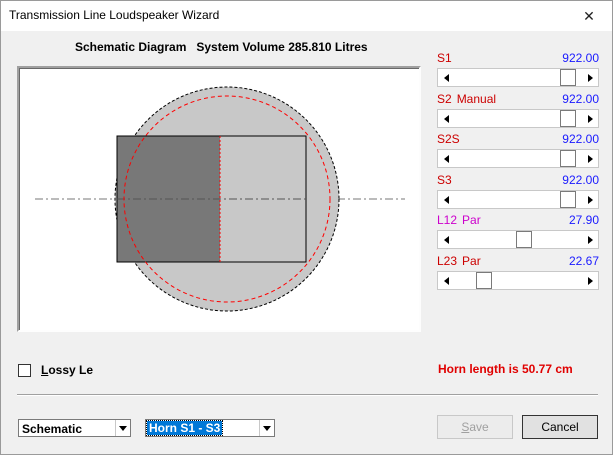 The height and width of the screenshot is (455, 613). I want to click on save-button: Save, so click(475, 427).